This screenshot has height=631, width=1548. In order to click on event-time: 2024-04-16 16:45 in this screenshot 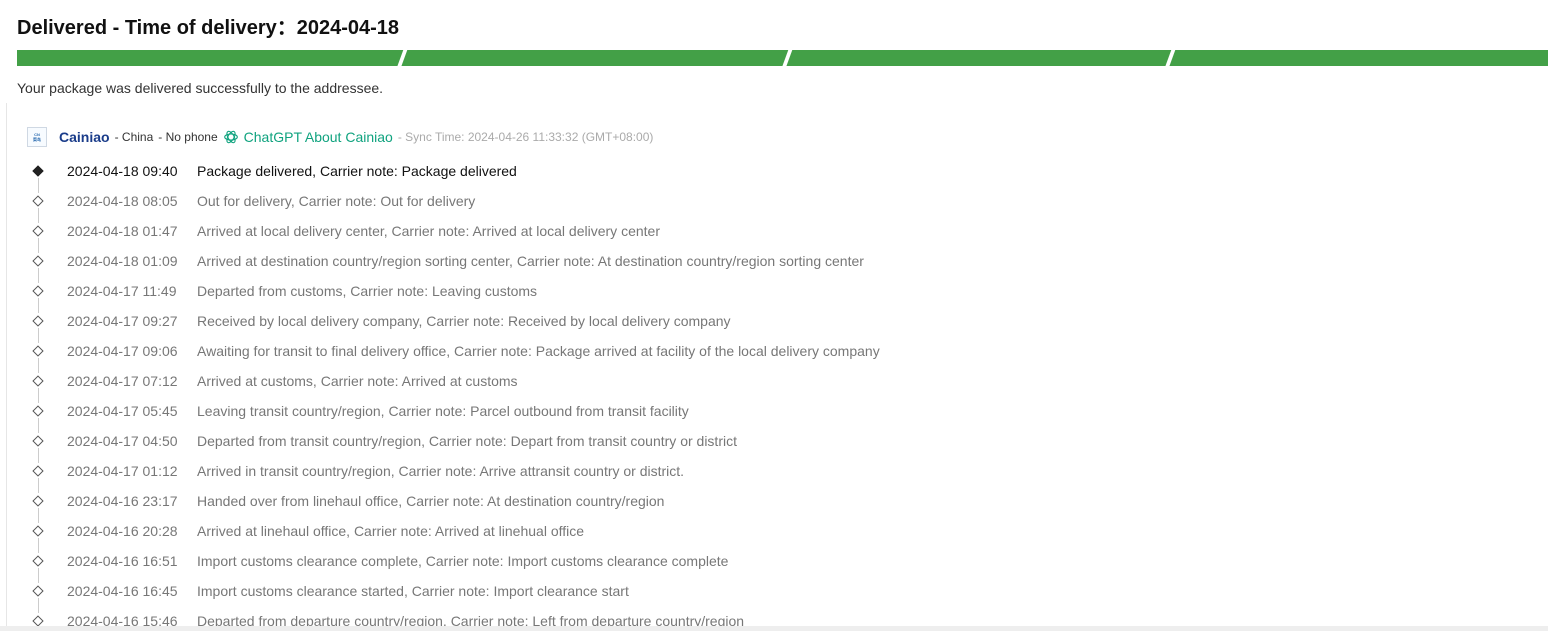, I will do `click(122, 591)`.